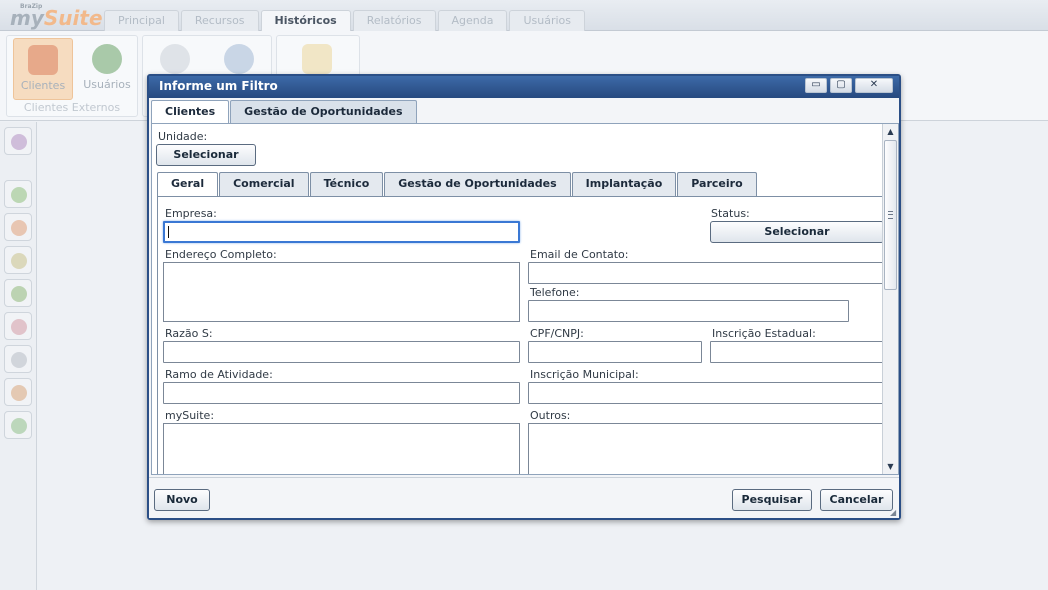 This screenshot has height=590, width=1048. I want to click on email-input, so click(706, 273).